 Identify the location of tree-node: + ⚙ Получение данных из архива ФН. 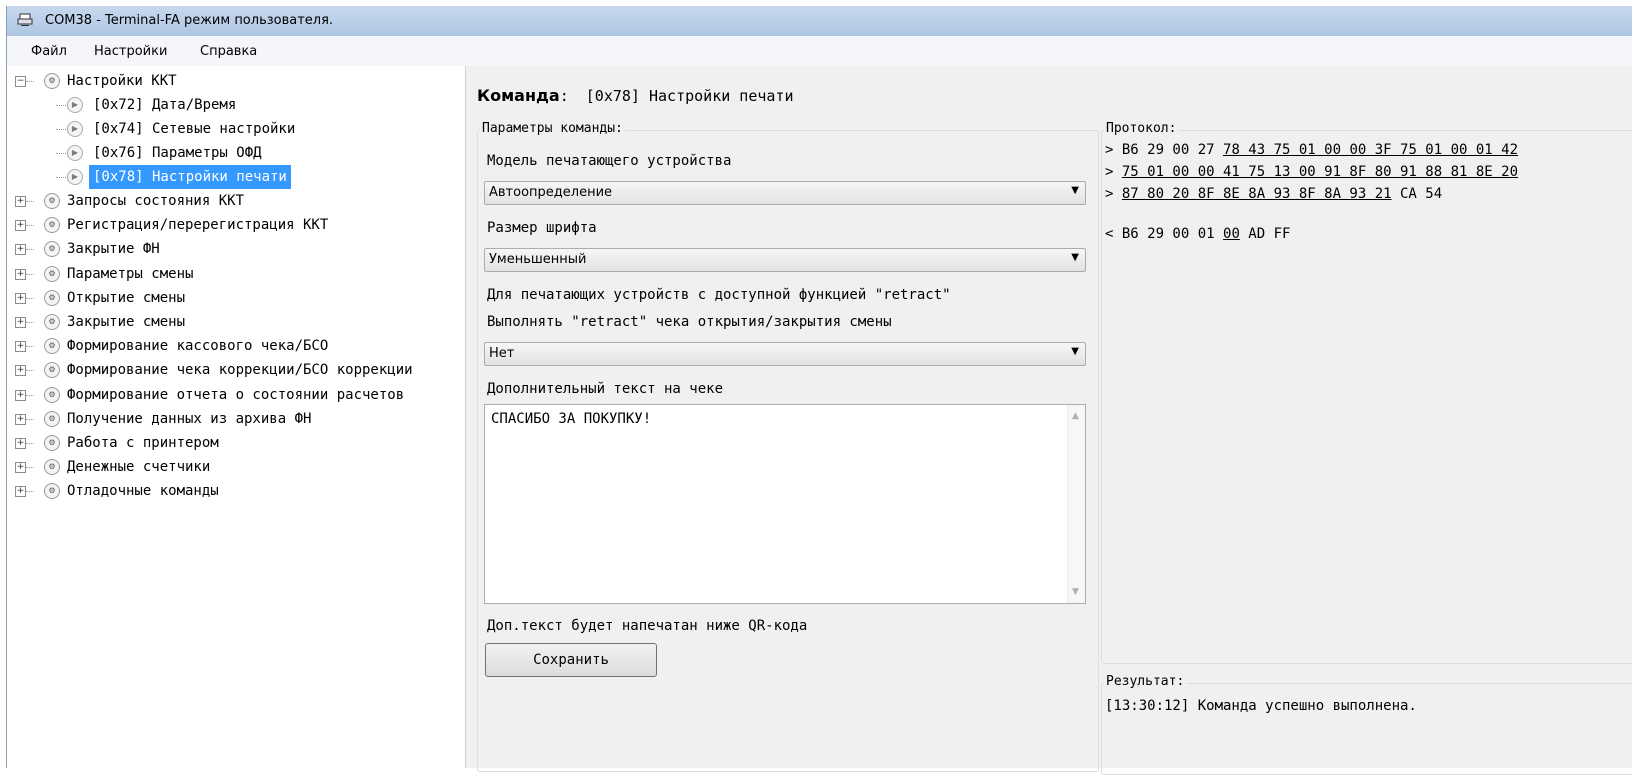
(236, 419).